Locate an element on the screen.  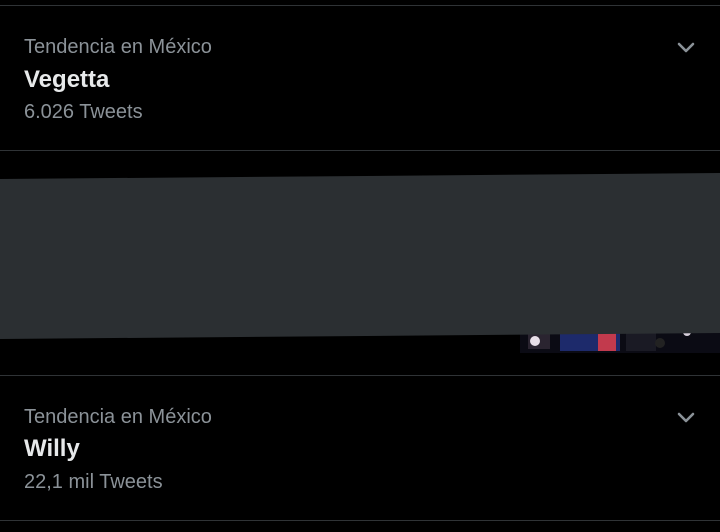
trend-name: Willy is located at coordinates (52, 448).